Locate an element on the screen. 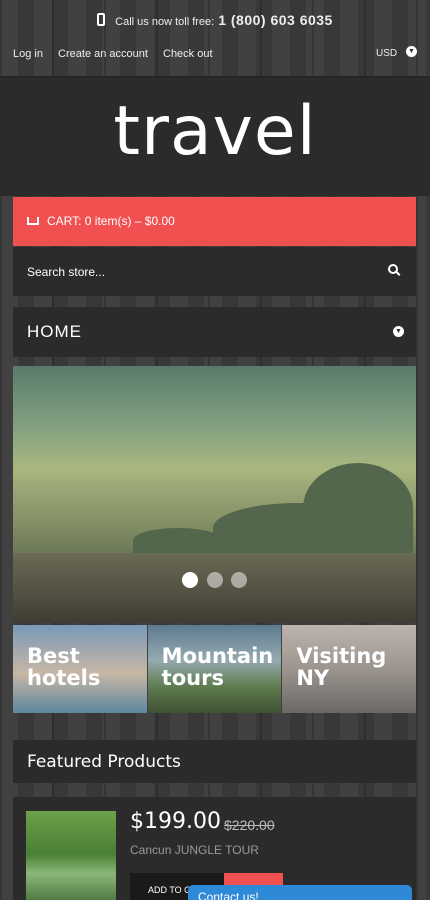 The image size is (430, 900). tile-label: Best hotels is located at coordinates (64, 667).